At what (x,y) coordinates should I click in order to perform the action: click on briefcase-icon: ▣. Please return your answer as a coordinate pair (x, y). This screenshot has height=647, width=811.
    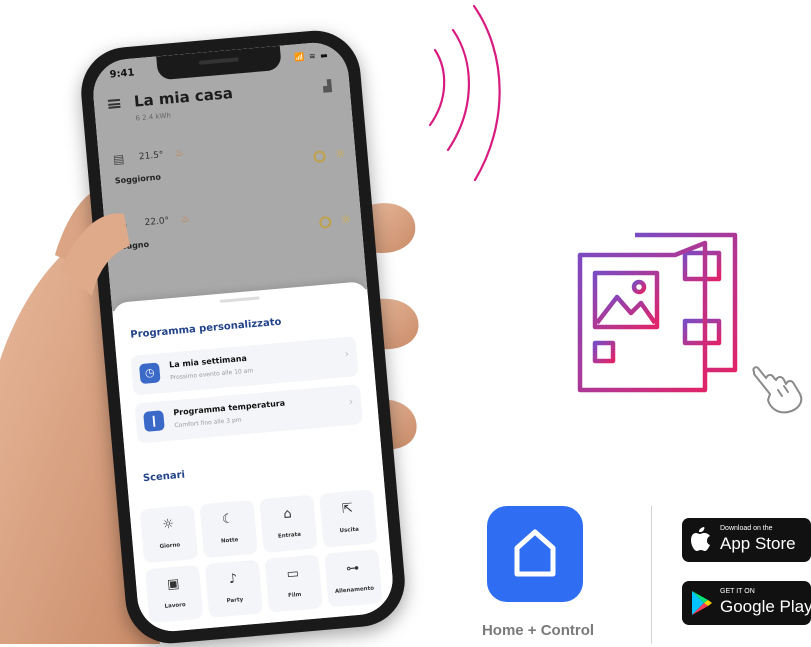
    Looking at the image, I should click on (173, 584).